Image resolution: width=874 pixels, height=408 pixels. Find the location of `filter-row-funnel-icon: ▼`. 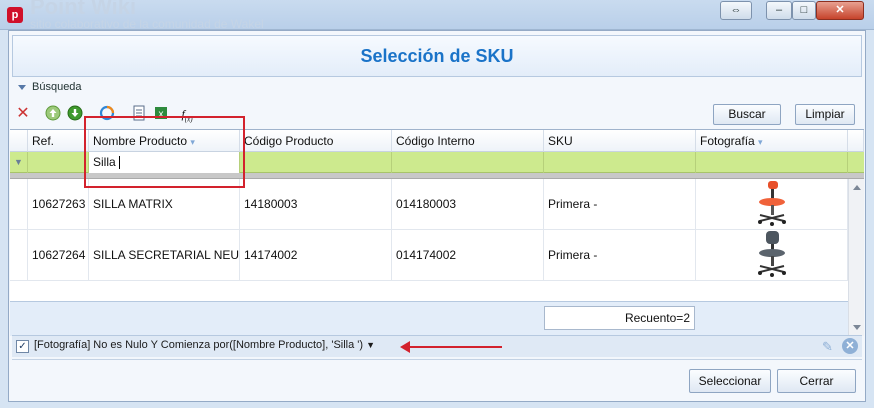

filter-row-funnel-icon: ▼ is located at coordinates (19, 162).